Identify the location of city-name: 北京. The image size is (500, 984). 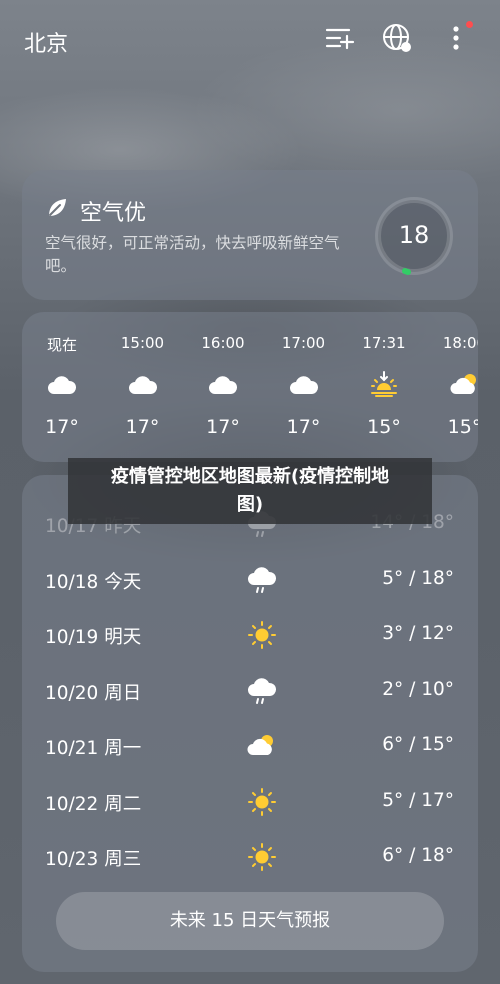
(46, 42).